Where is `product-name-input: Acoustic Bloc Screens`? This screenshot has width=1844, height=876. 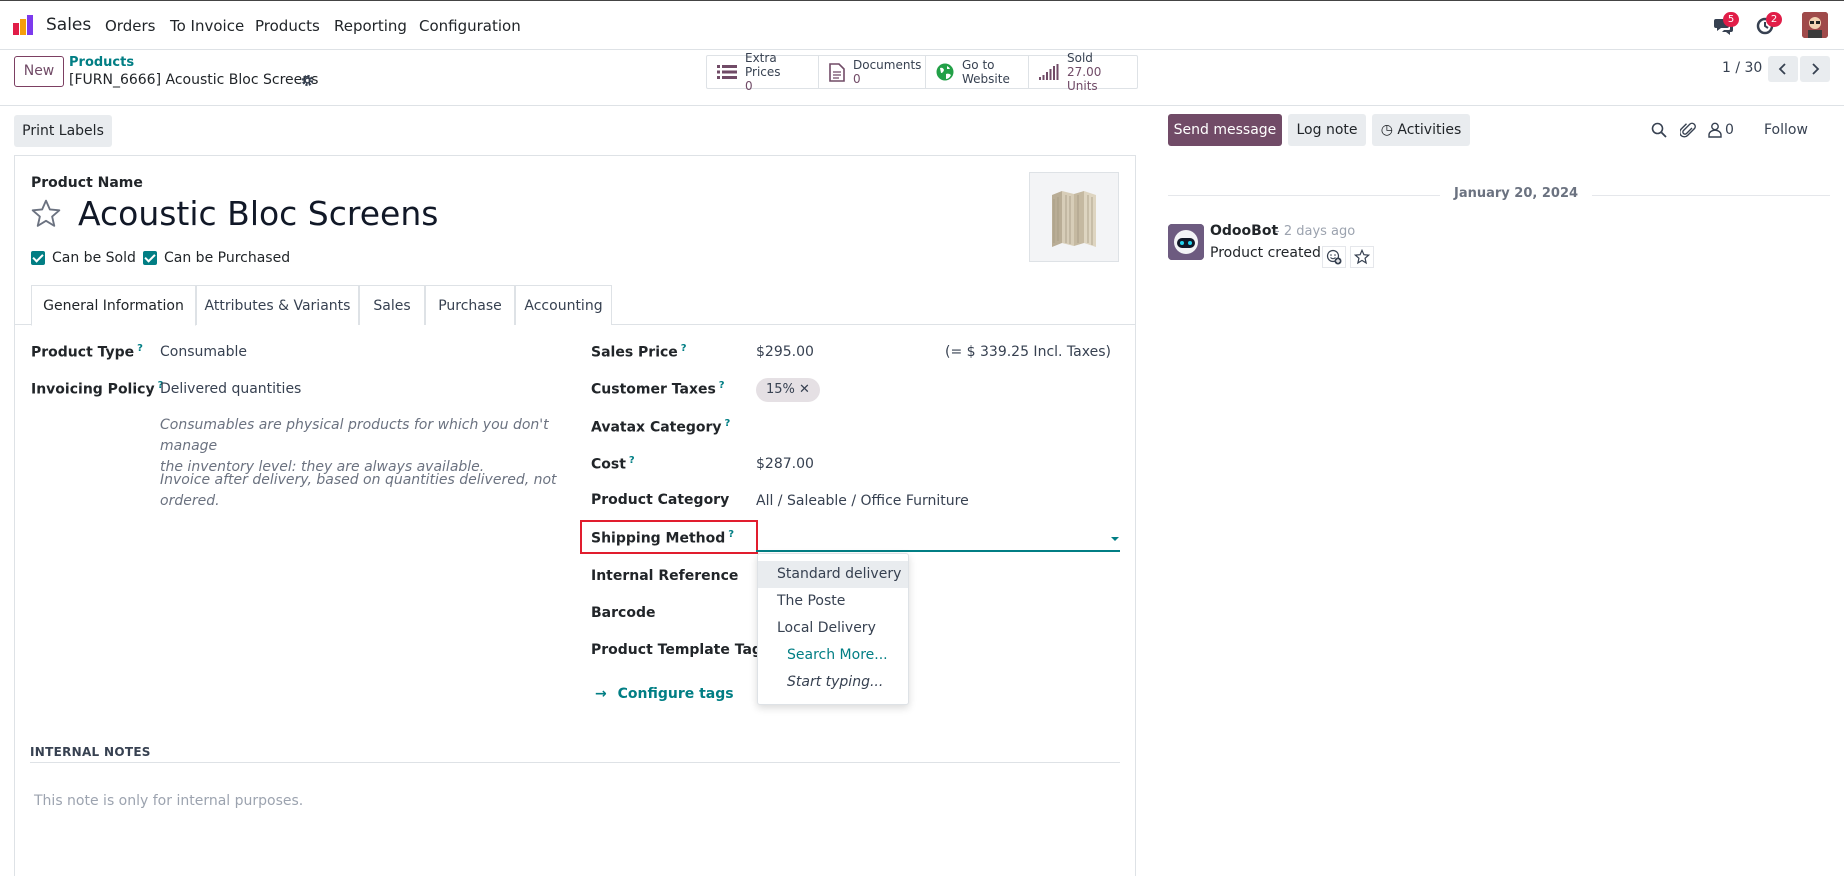 product-name-input: Acoustic Bloc Screens is located at coordinates (258, 213).